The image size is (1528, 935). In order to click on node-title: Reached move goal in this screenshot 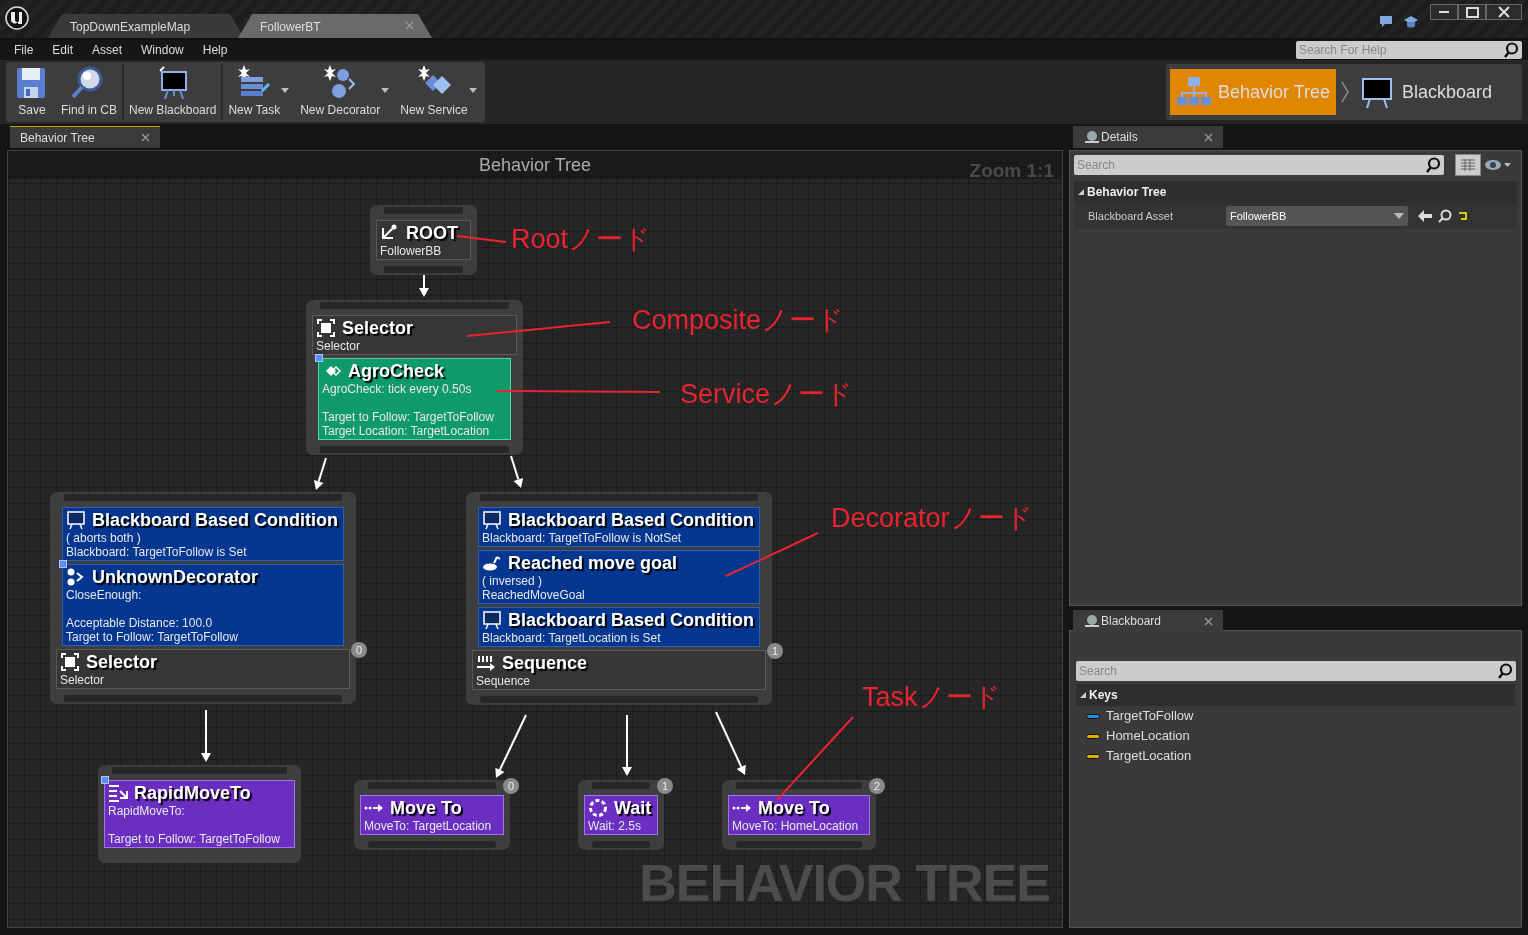, I will do `click(593, 563)`.